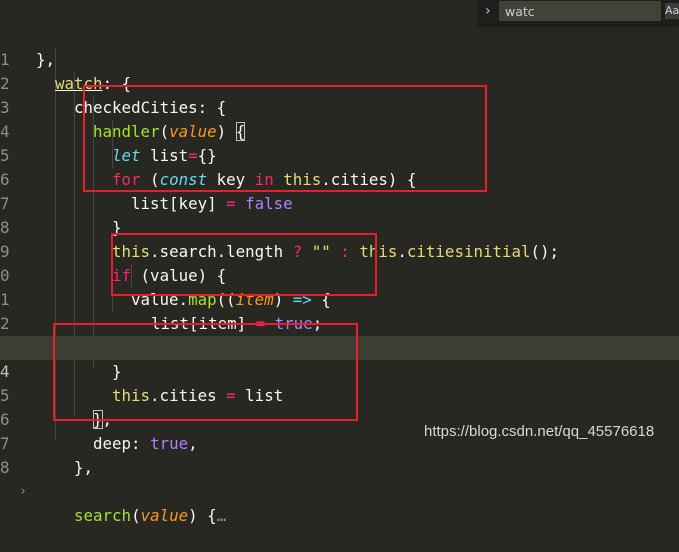 This screenshot has height=552, width=679. I want to click on line-code: },, so click(83, 468).